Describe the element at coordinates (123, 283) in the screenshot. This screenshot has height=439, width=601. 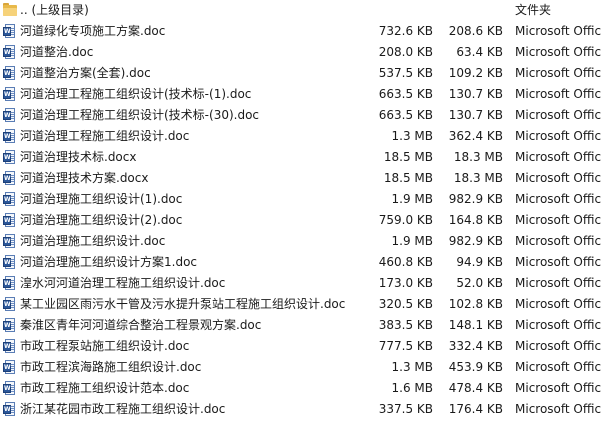
I see `file-name: 湟水河河道治理工程施工组织设计.doc` at that location.